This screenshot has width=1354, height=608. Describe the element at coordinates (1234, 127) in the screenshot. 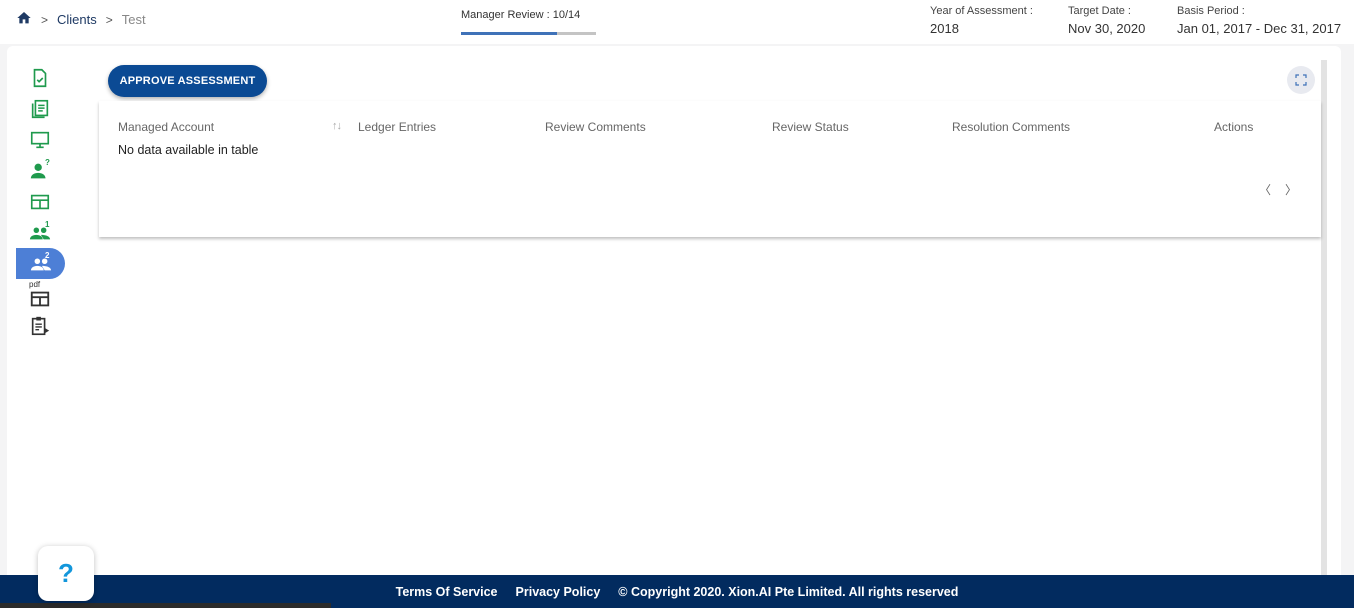

I see `column-header-actions: Actions` at that location.